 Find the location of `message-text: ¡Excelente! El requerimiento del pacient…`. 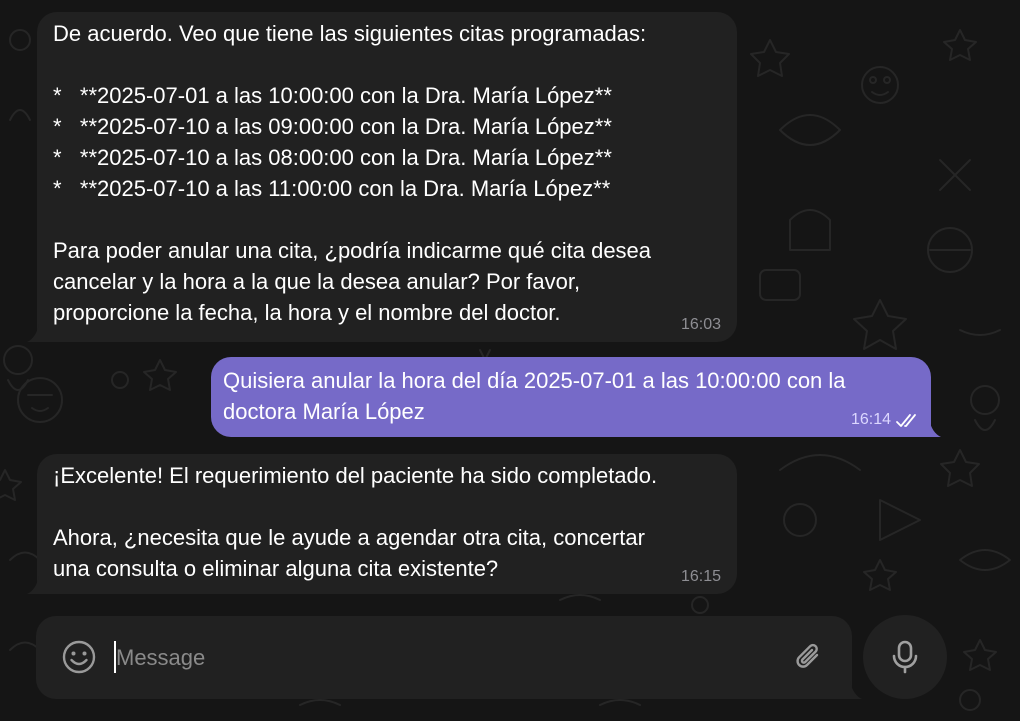

message-text: ¡Excelente! El requerimiento del pacient… is located at coordinates (355, 522).